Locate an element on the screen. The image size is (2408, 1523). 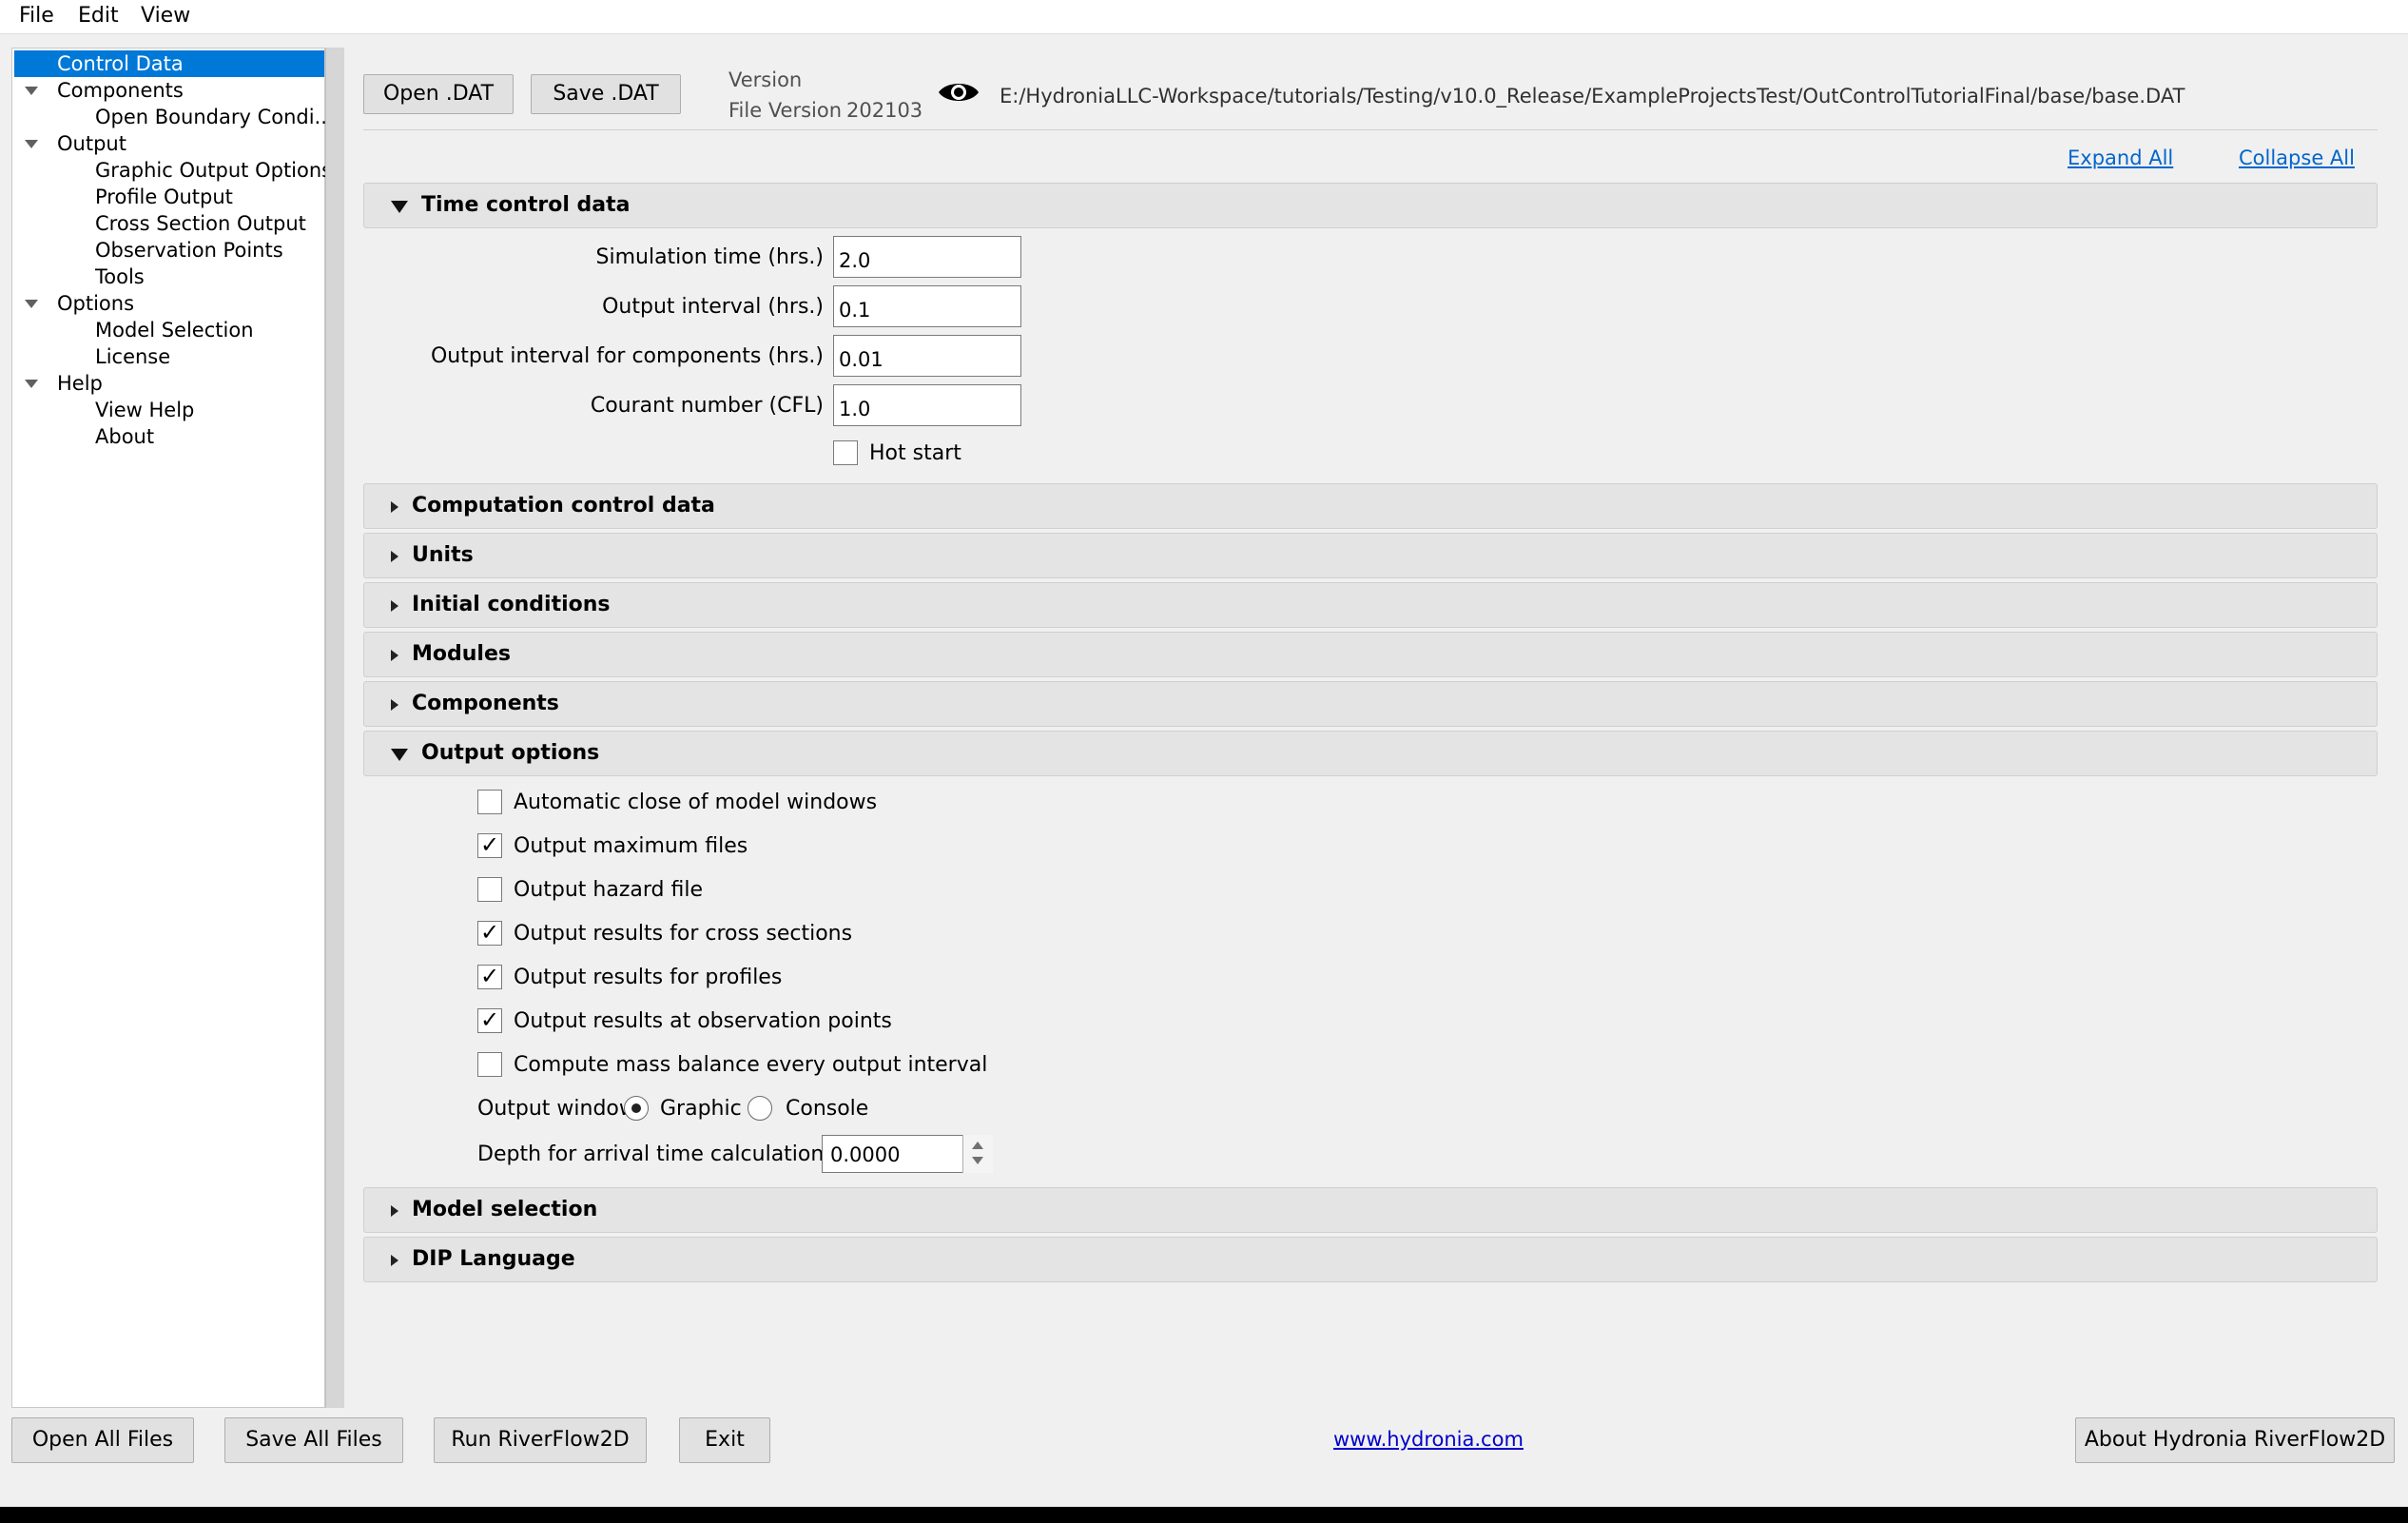
output-maximum-files-checkbox: ✓ is located at coordinates (489, 844).